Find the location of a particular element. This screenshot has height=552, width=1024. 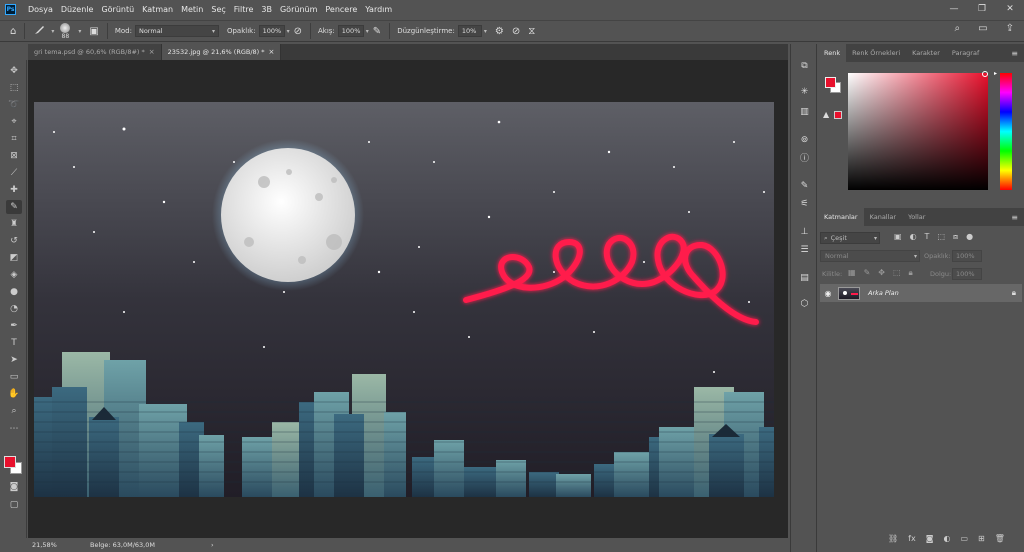

share-icon: ⇪ is located at coordinates (1010, 28).